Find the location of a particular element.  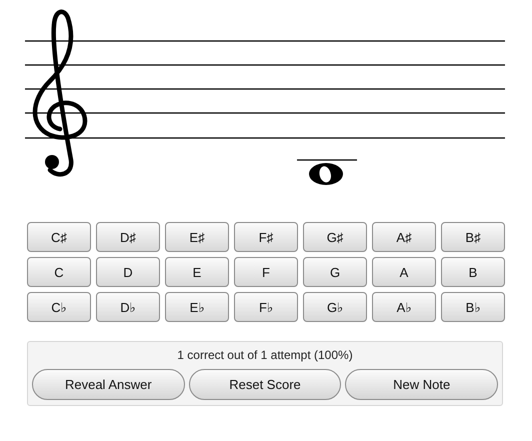

note-button: E♯ is located at coordinates (197, 237).